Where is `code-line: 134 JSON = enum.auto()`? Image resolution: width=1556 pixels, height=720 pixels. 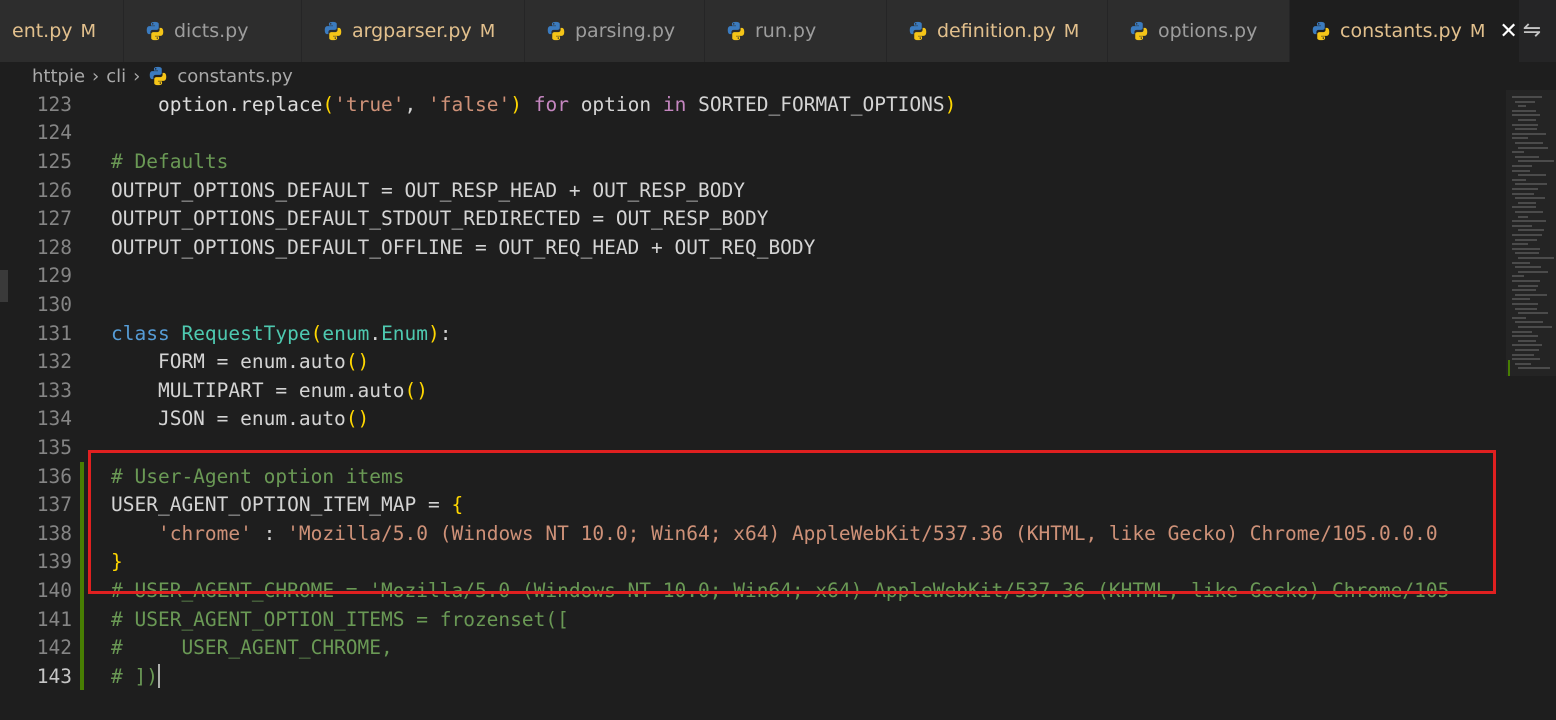
code-line: 134 JSON = enum.auto() is located at coordinates (753, 419).